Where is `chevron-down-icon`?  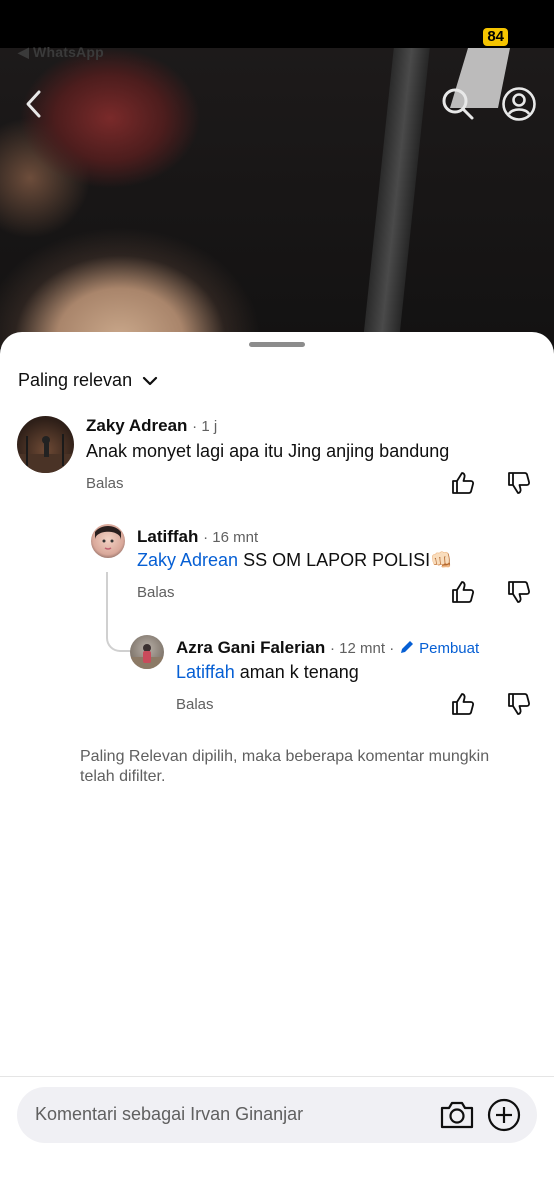 chevron-down-icon is located at coordinates (150, 380).